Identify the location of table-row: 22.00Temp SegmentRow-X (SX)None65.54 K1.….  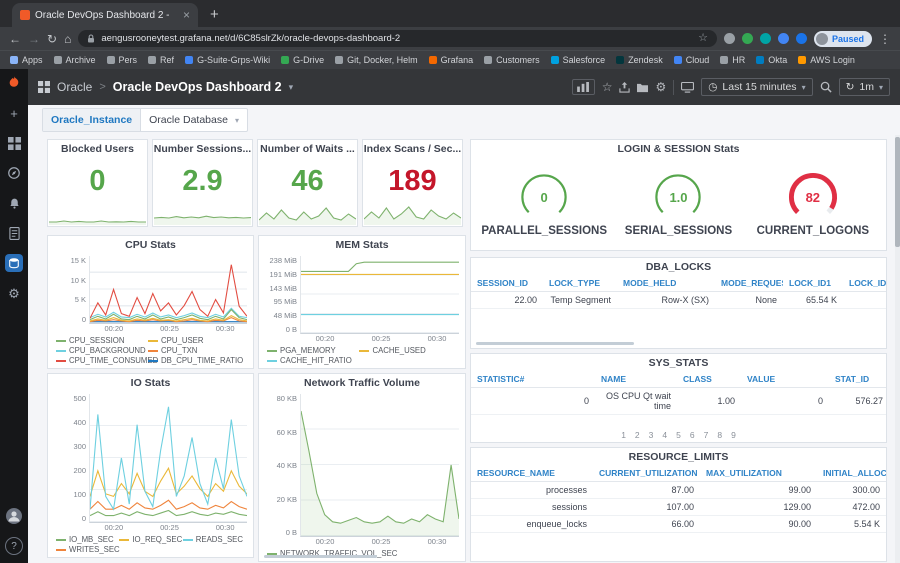
(678, 300).